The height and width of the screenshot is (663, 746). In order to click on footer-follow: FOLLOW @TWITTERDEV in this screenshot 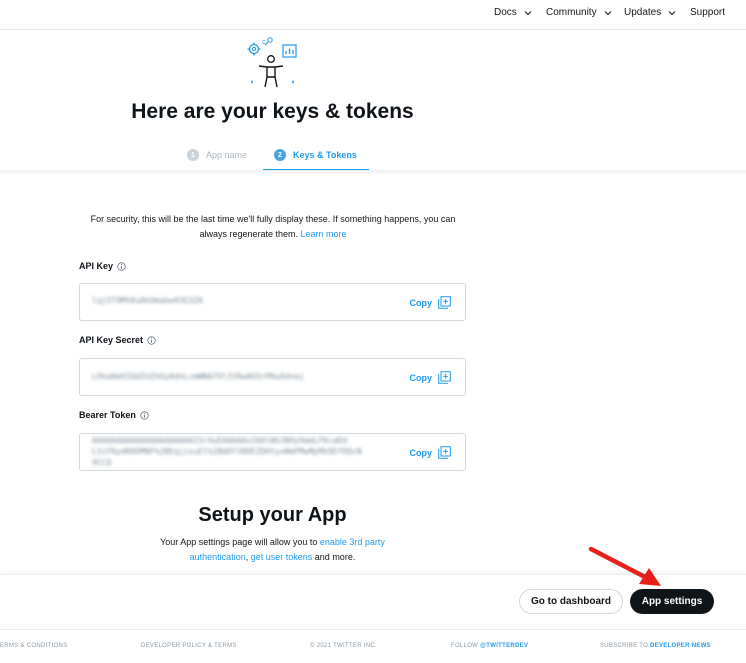, I will do `click(489, 646)`.